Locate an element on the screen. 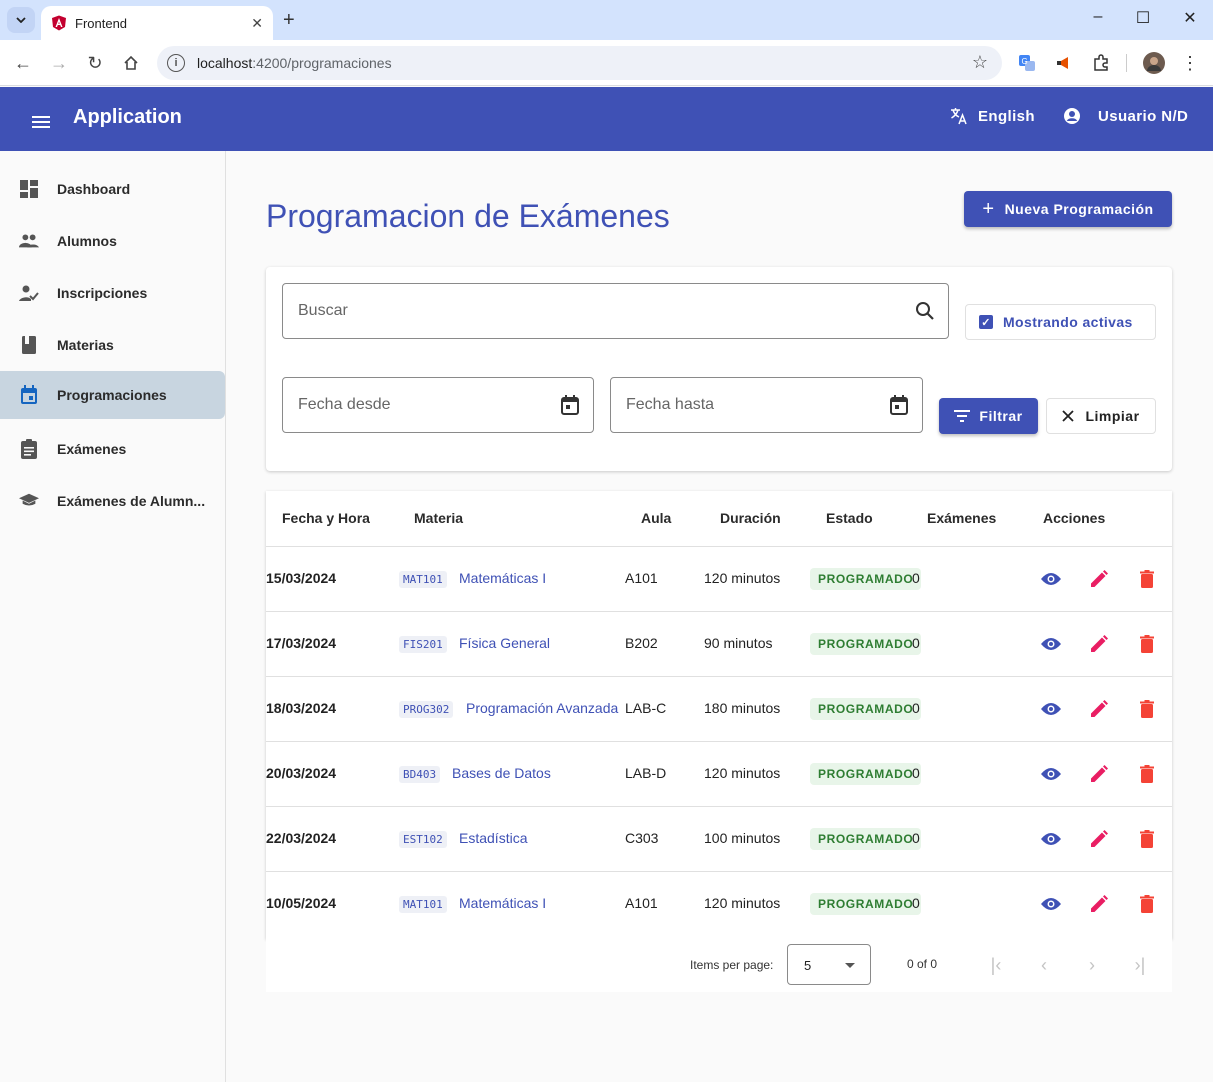  sidebar-item-materias: Materias is located at coordinates (112, 345).